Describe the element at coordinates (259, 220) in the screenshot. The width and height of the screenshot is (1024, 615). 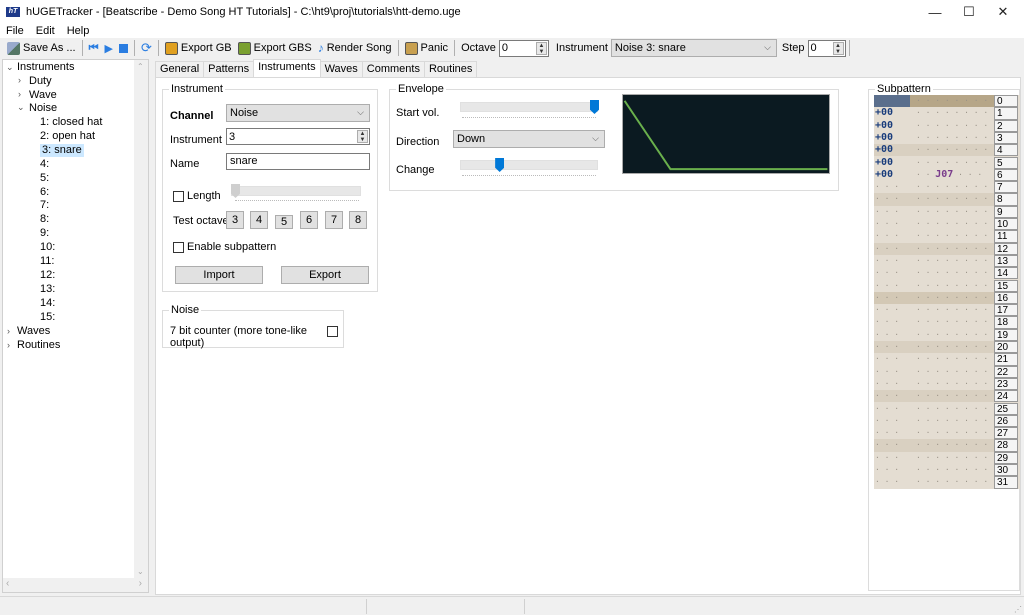
I see `octave-4-button: 4` at that location.